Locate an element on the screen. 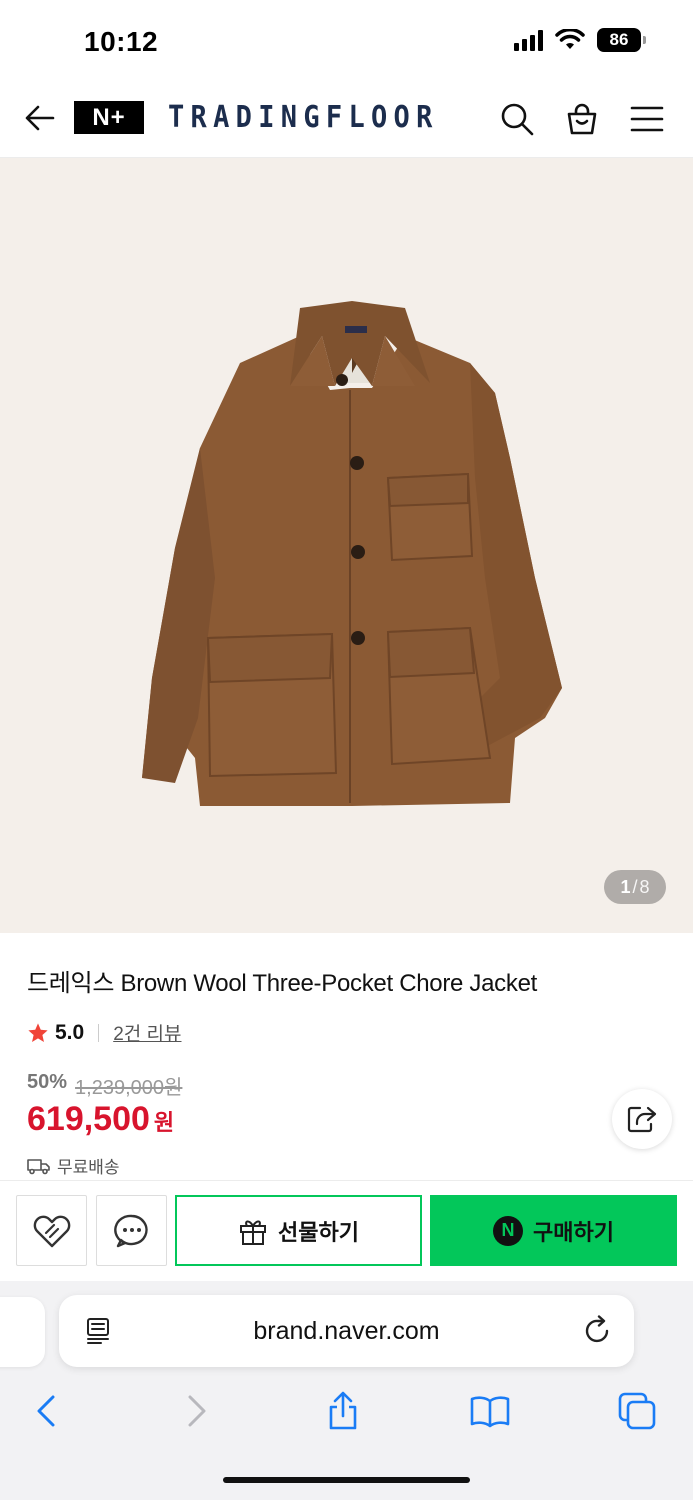  home-indicator is located at coordinates (346, 1480).